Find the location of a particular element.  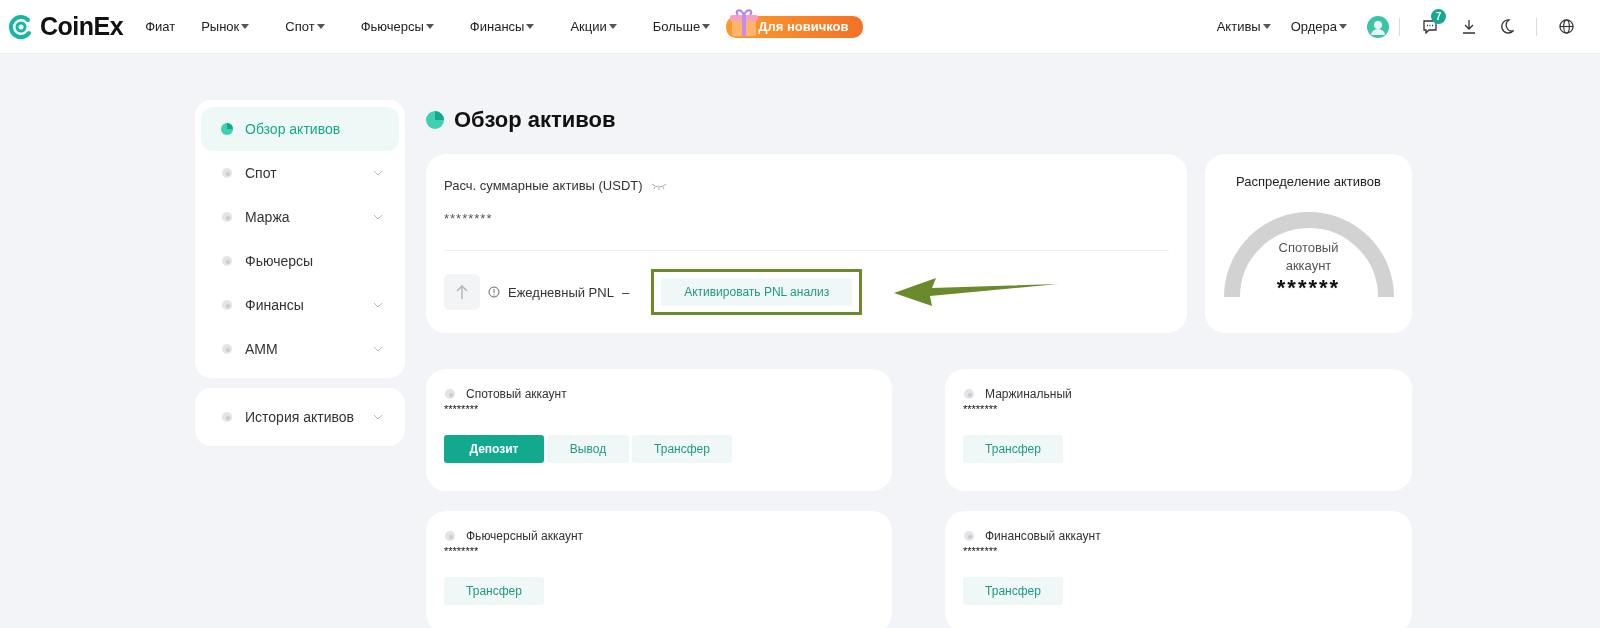

info-icon is located at coordinates (494, 292).